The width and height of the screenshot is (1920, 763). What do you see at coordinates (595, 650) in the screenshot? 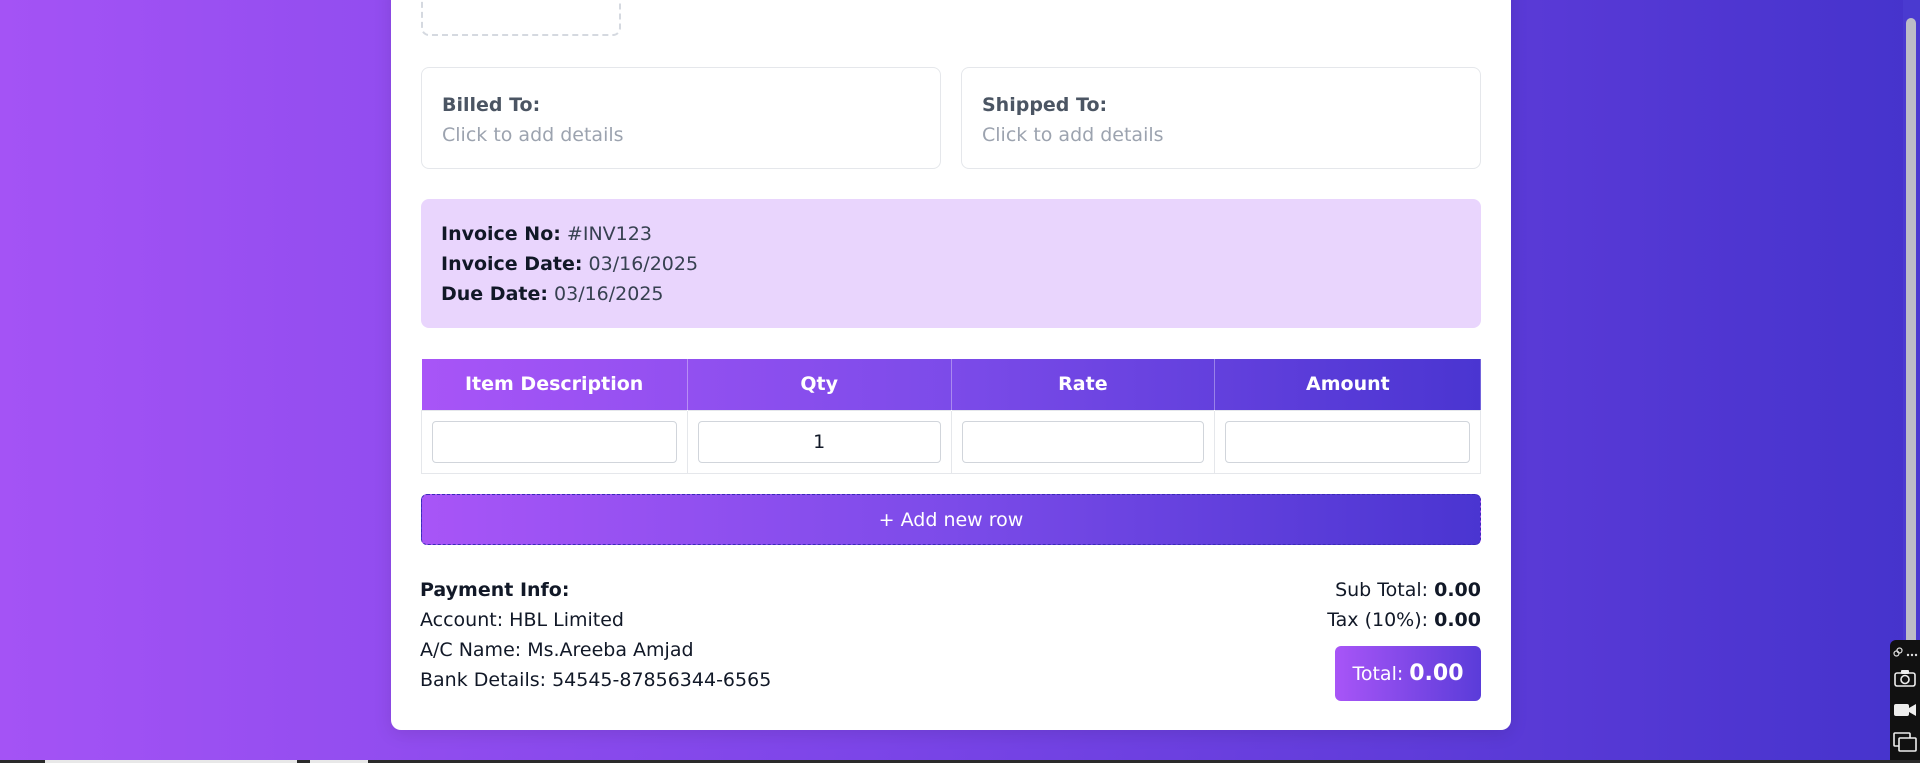
I see `payment-ac-name: A/C Name: Ms.Areeba Amjad` at bounding box center [595, 650].